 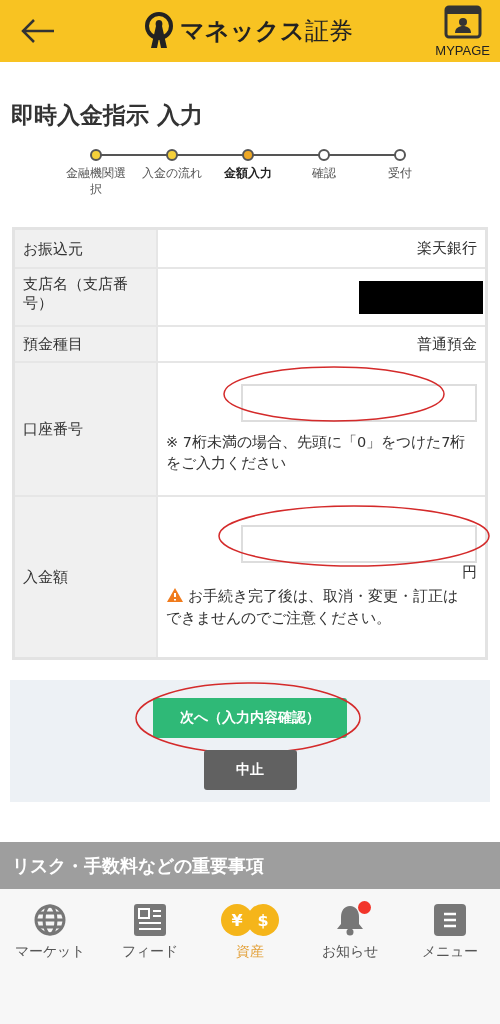 What do you see at coordinates (86, 429) in the screenshot?
I see `row-label: 口座番号` at bounding box center [86, 429].